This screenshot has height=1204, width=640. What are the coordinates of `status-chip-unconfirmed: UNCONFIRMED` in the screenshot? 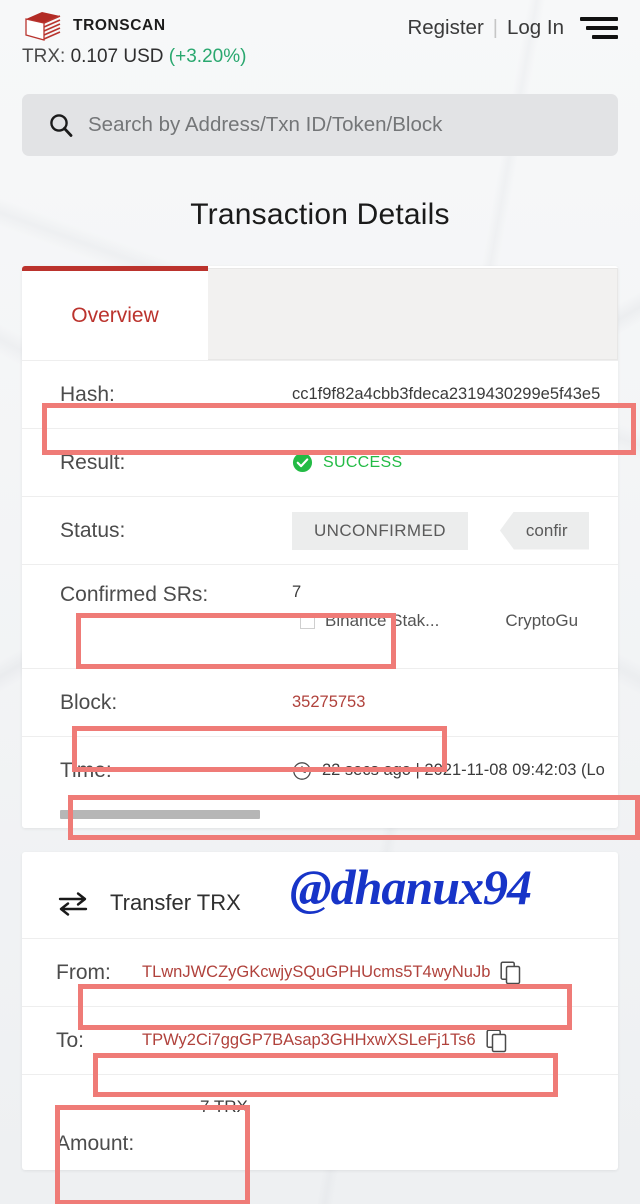 It's located at (380, 530).